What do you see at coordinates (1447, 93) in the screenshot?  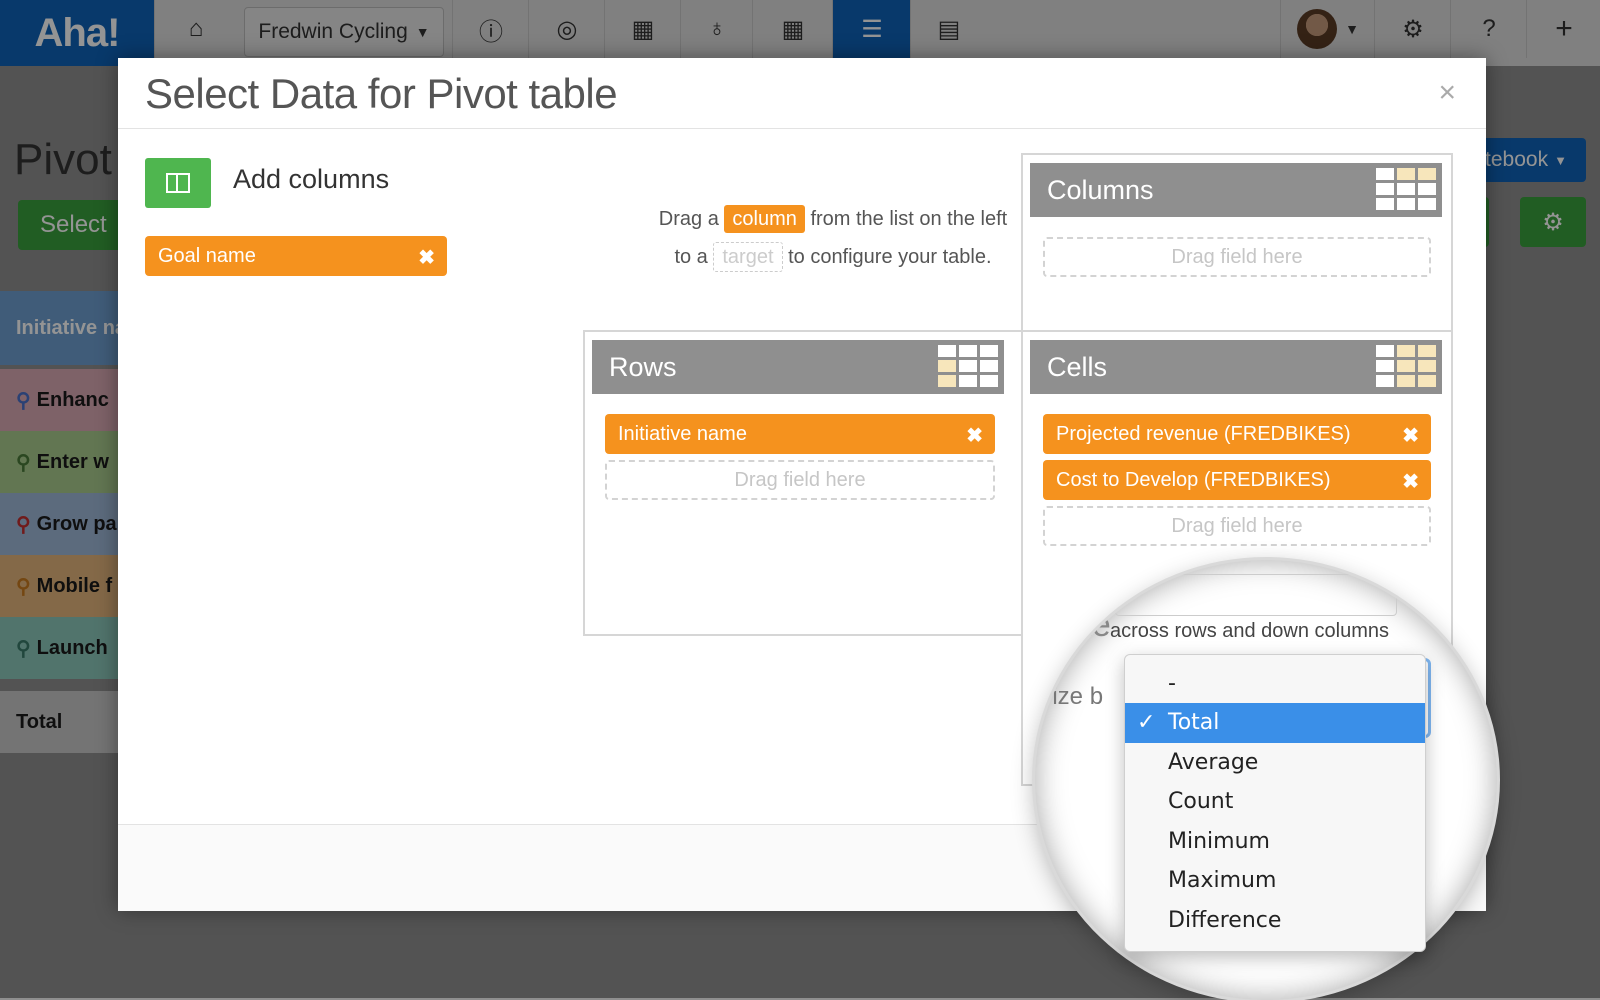 I see `close-icon: ×` at bounding box center [1447, 93].